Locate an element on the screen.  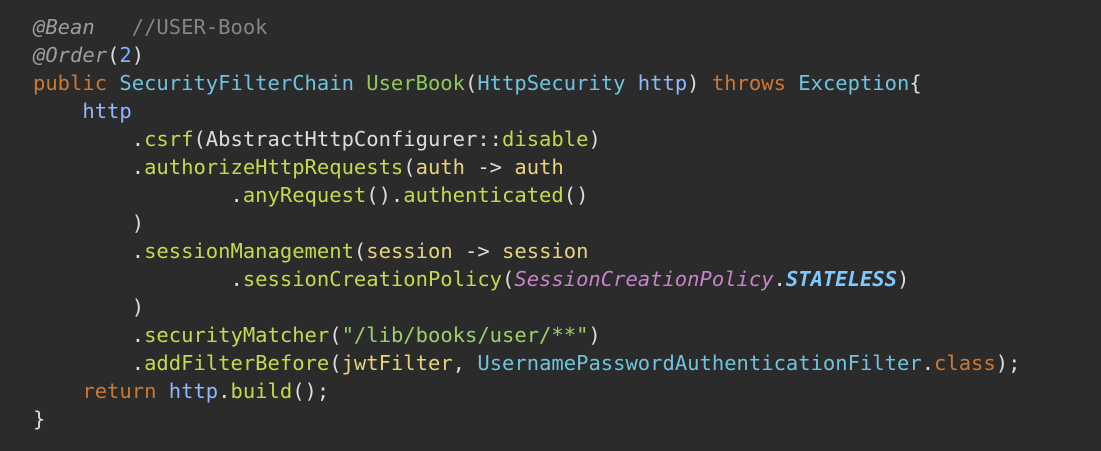
code-token: return is located at coordinates (125, 391).